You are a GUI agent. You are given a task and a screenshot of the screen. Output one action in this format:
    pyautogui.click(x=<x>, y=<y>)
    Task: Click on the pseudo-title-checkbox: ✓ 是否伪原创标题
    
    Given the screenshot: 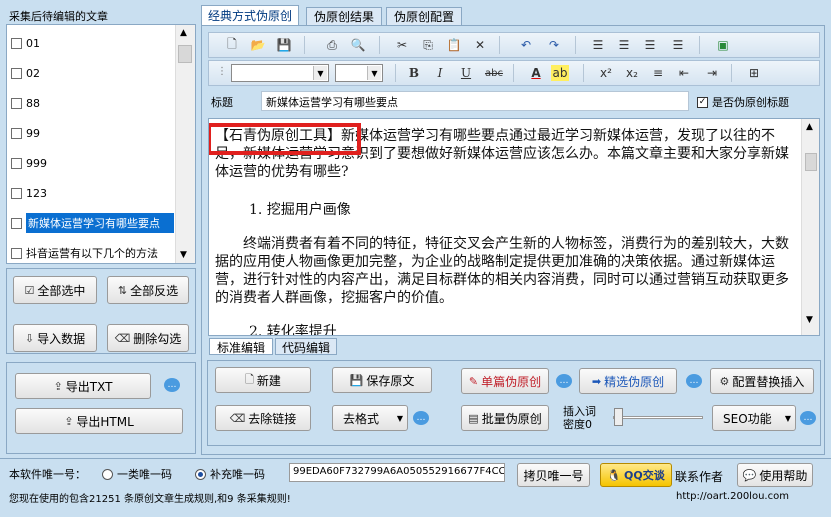 What is the action you would take?
    pyautogui.click(x=743, y=102)
    